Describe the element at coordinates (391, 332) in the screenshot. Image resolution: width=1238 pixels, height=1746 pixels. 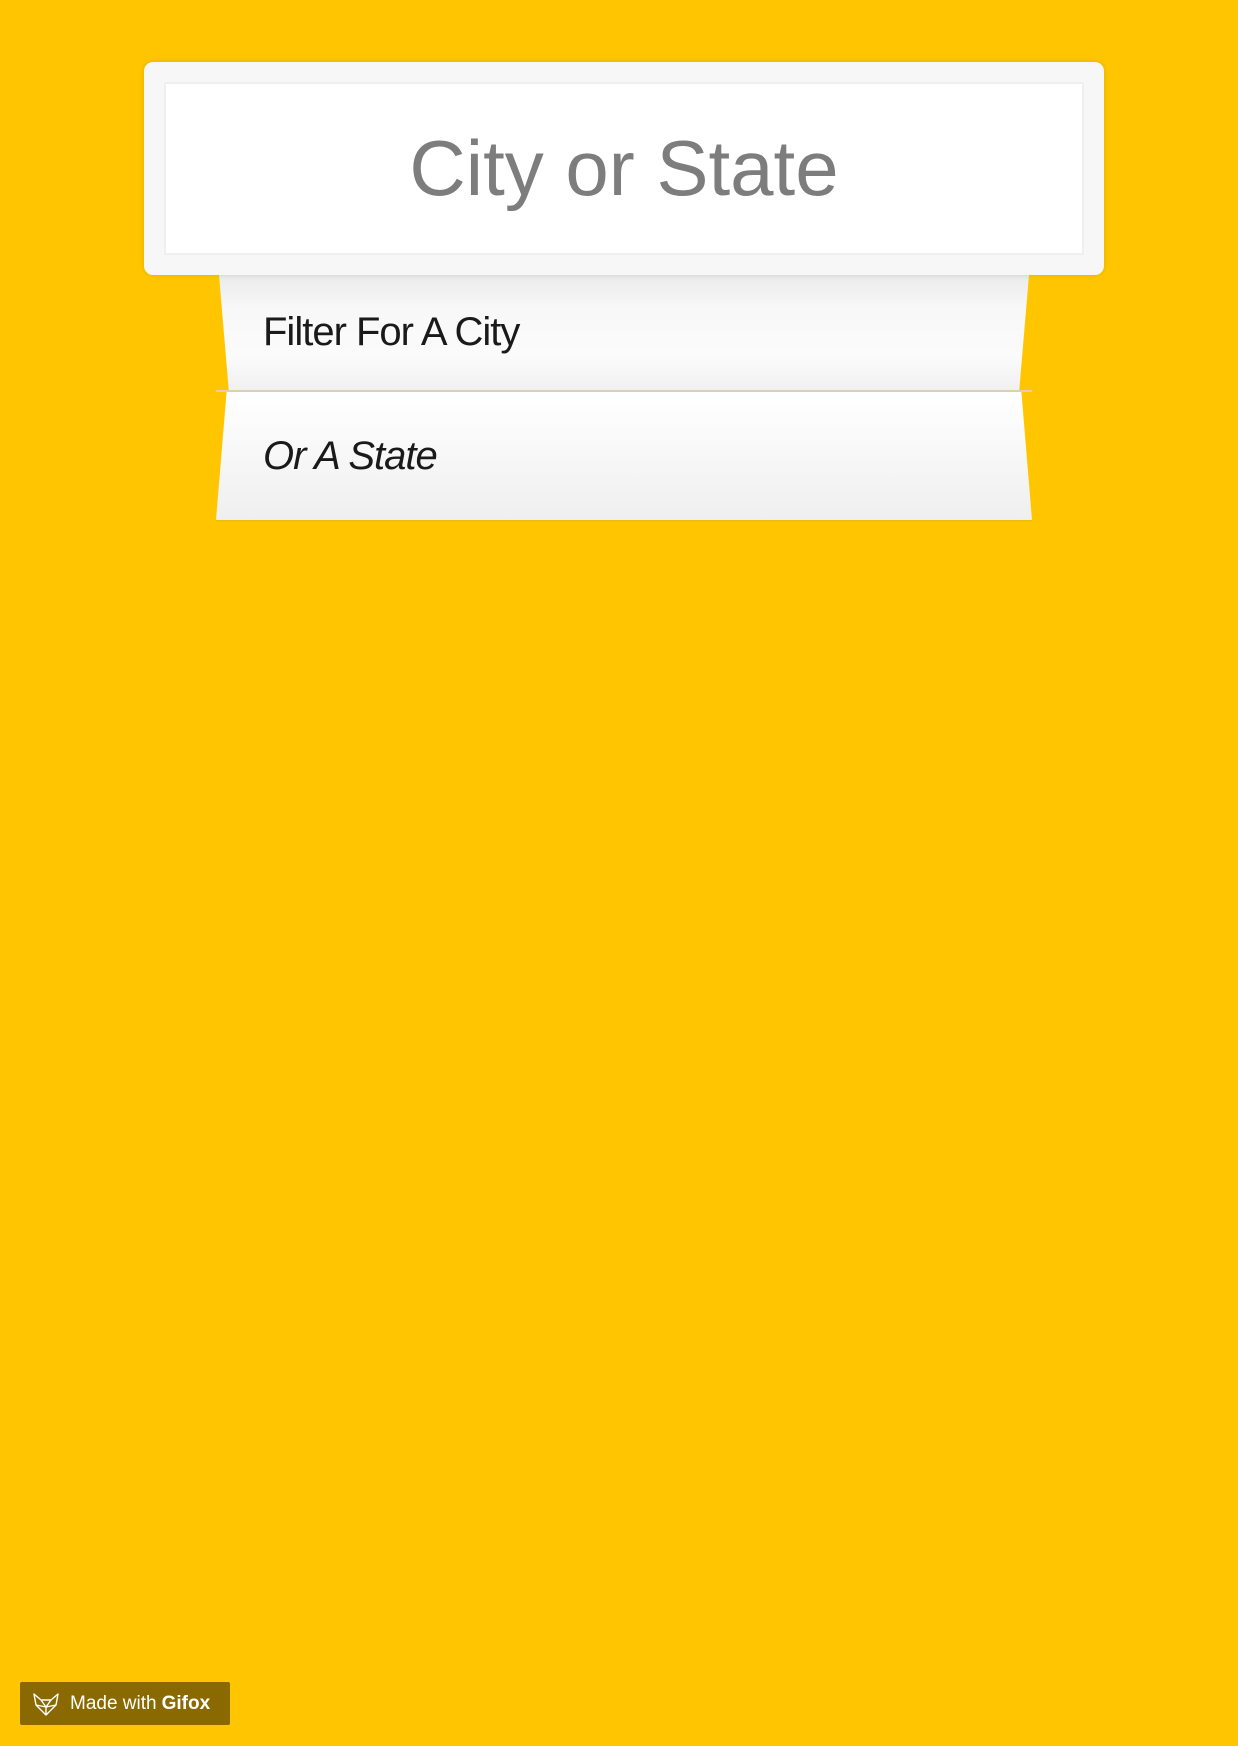
I see `suggestion-label: Filter For A City` at that location.